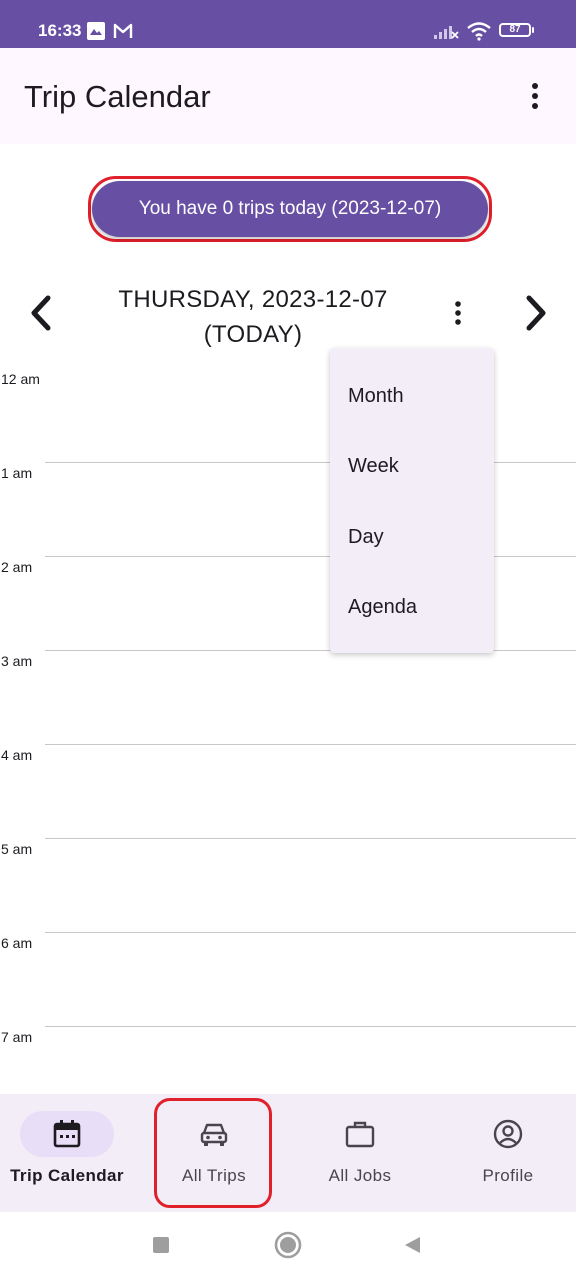 Image resolution: width=576 pixels, height=1280 pixels. Describe the element at coordinates (373, 466) in the screenshot. I see `menu-item-week: Week` at that location.